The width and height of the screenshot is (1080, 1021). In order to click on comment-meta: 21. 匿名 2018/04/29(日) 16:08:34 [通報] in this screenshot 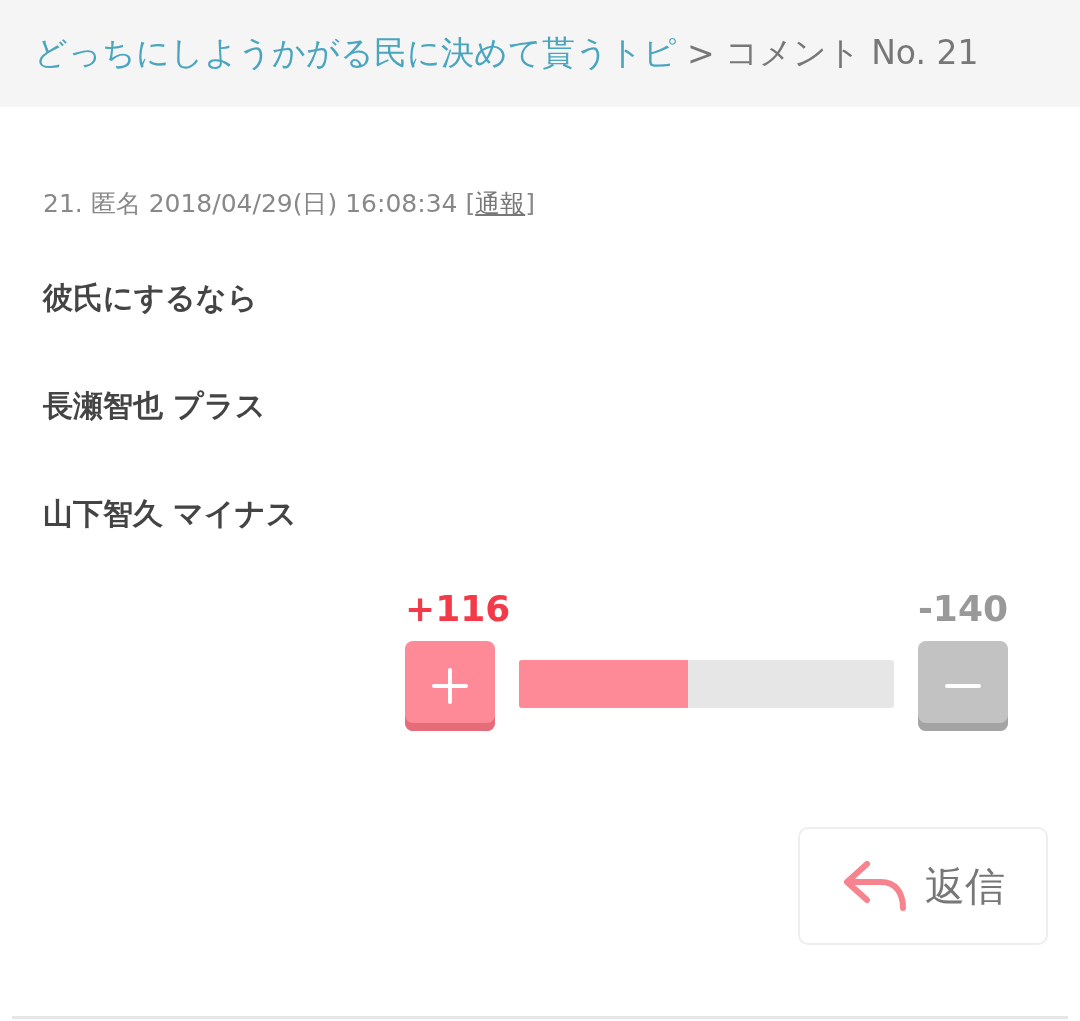, I will do `click(289, 204)`.